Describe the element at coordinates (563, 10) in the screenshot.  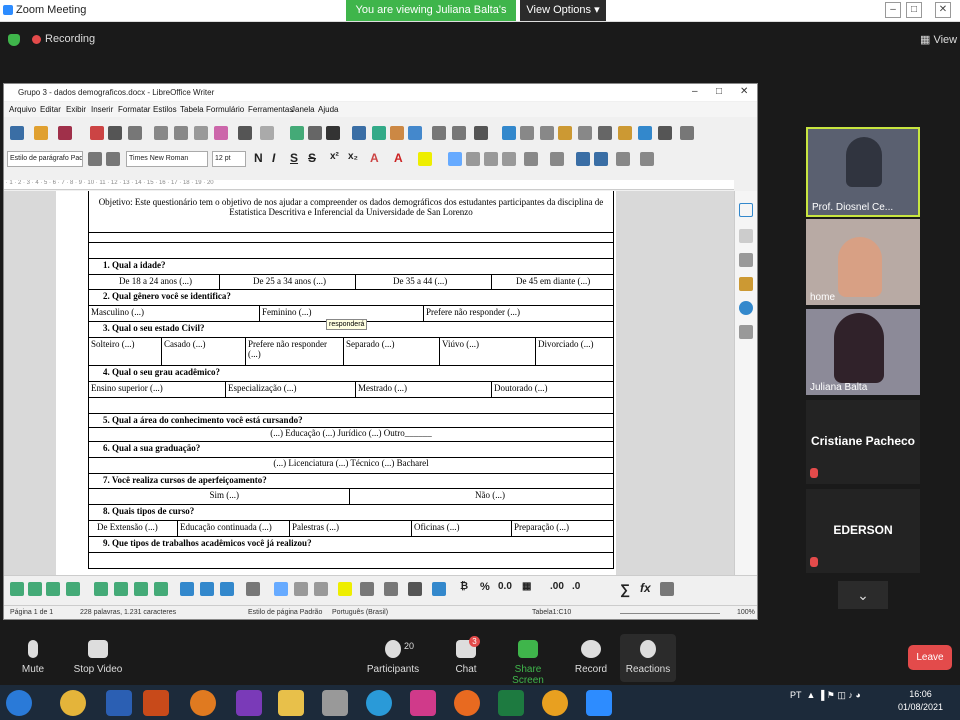
I see `view-options-button: View Options ▾` at that location.